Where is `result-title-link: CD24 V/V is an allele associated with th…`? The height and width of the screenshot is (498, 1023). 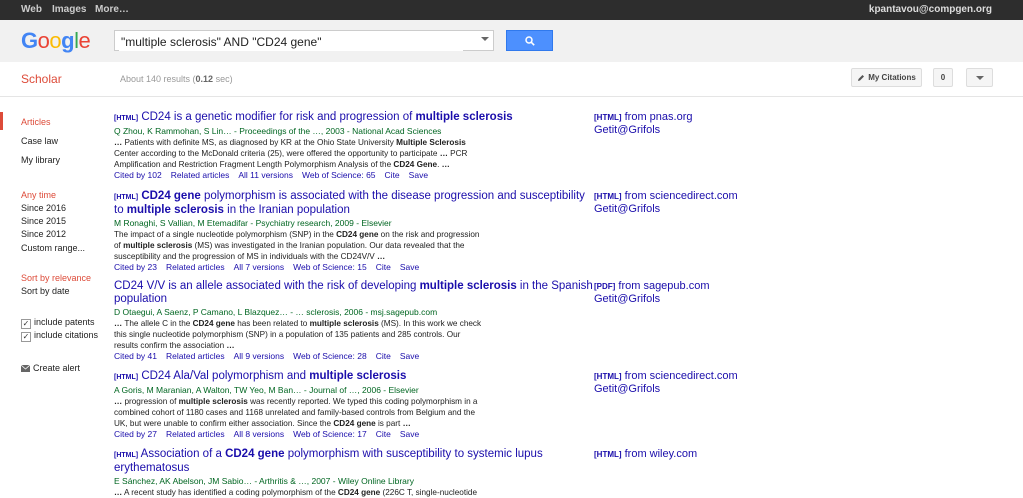 result-title-link: CD24 V/V is an allele associated with th… is located at coordinates (354, 293).